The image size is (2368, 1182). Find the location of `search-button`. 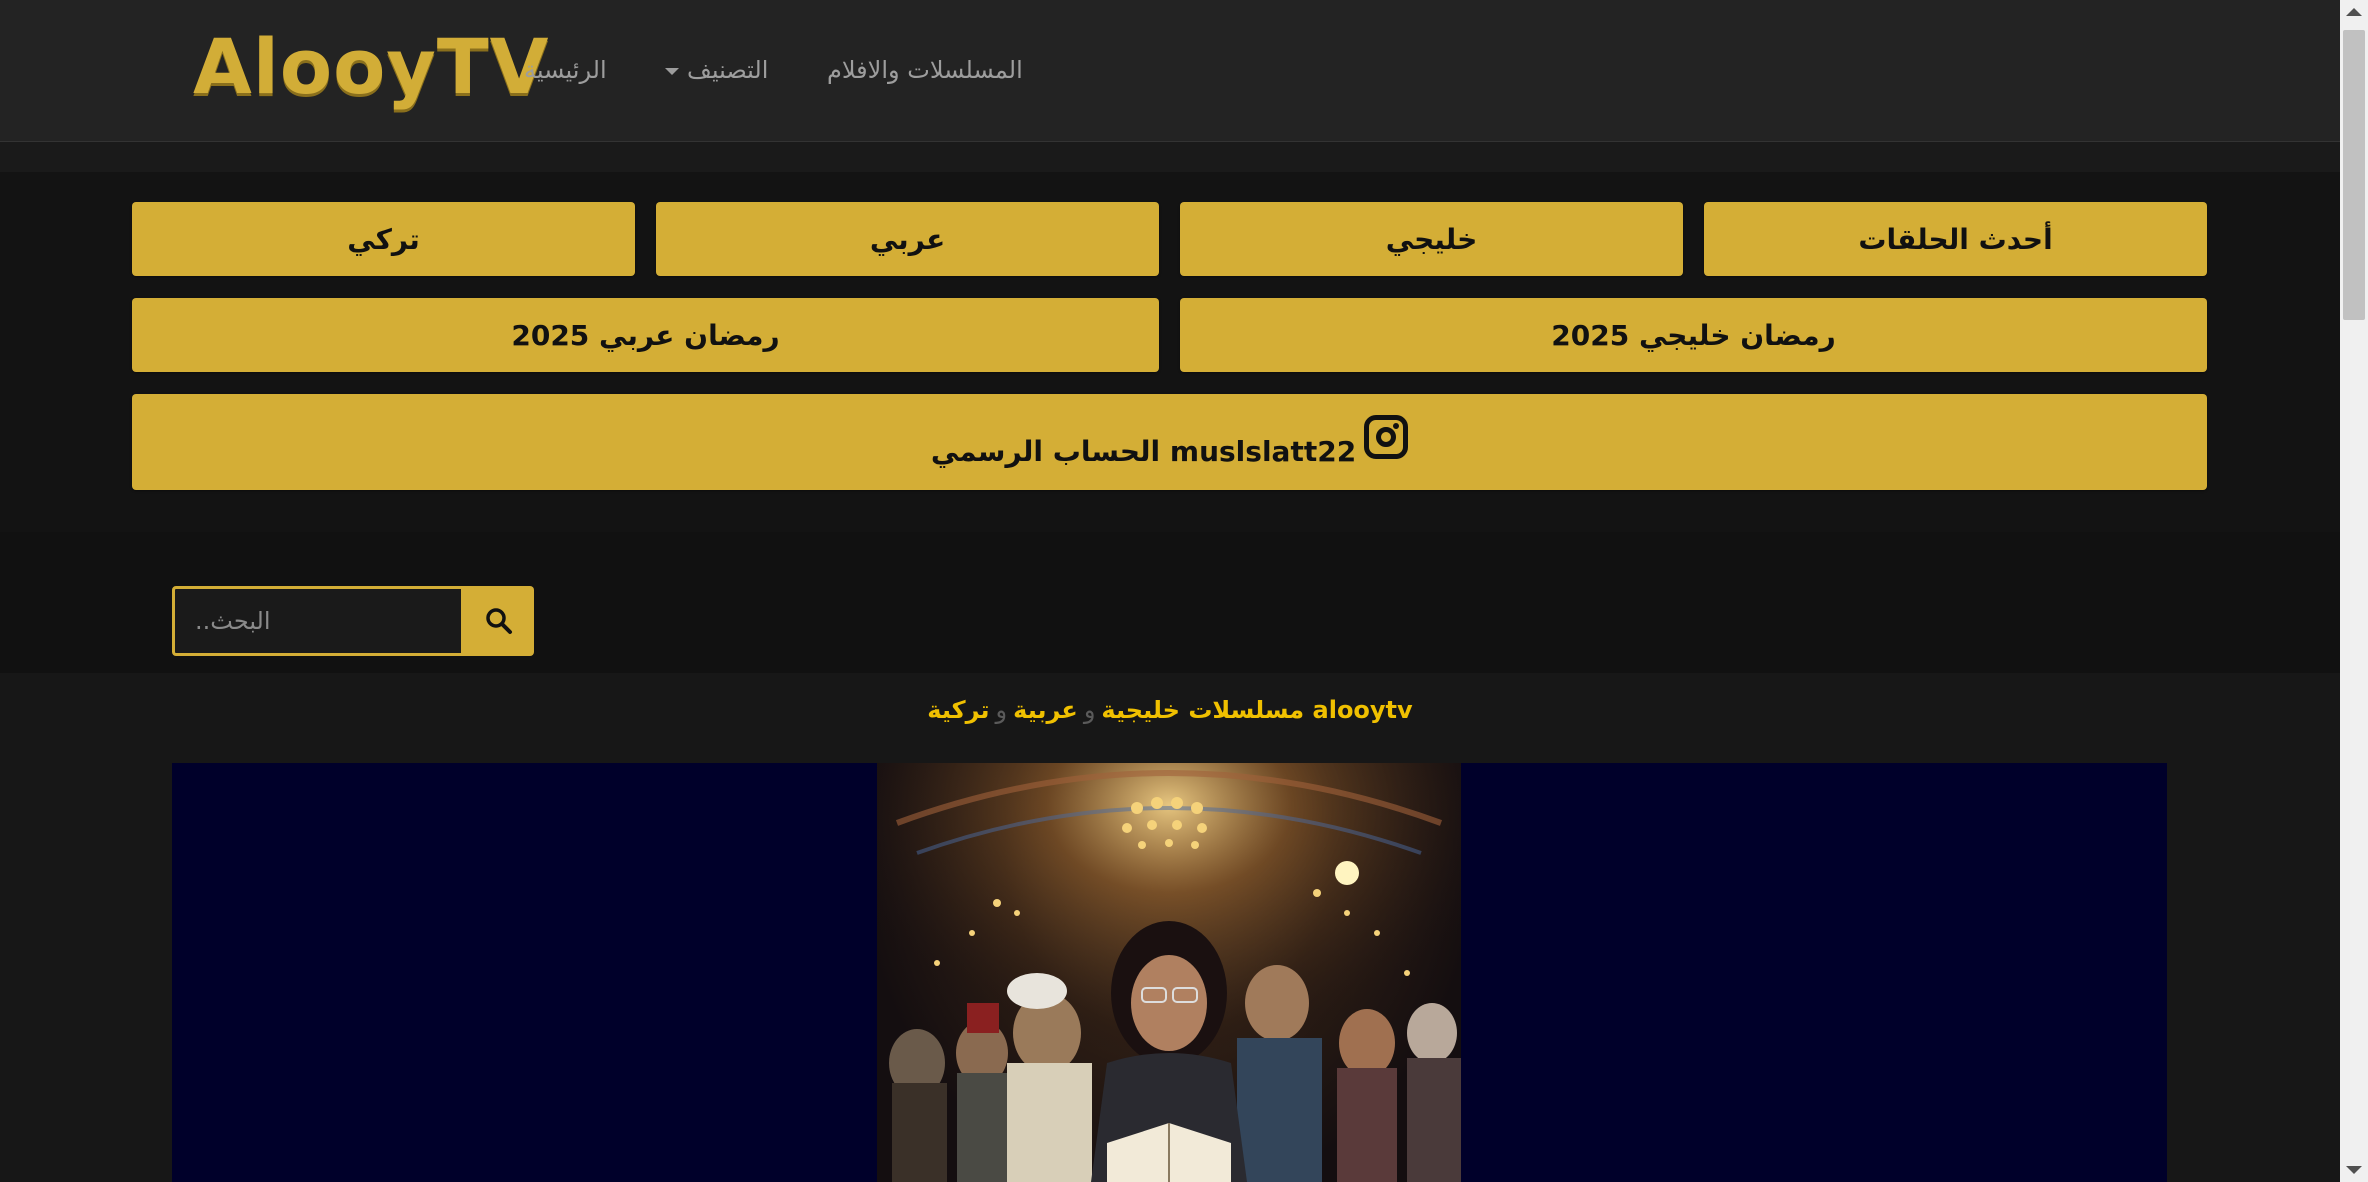

search-button is located at coordinates (499, 621).